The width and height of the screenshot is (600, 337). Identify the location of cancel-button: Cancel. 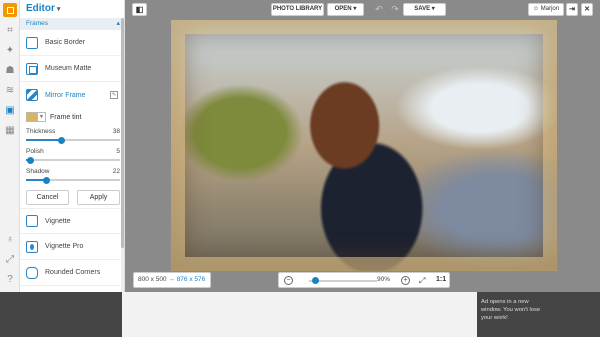
(47, 197).